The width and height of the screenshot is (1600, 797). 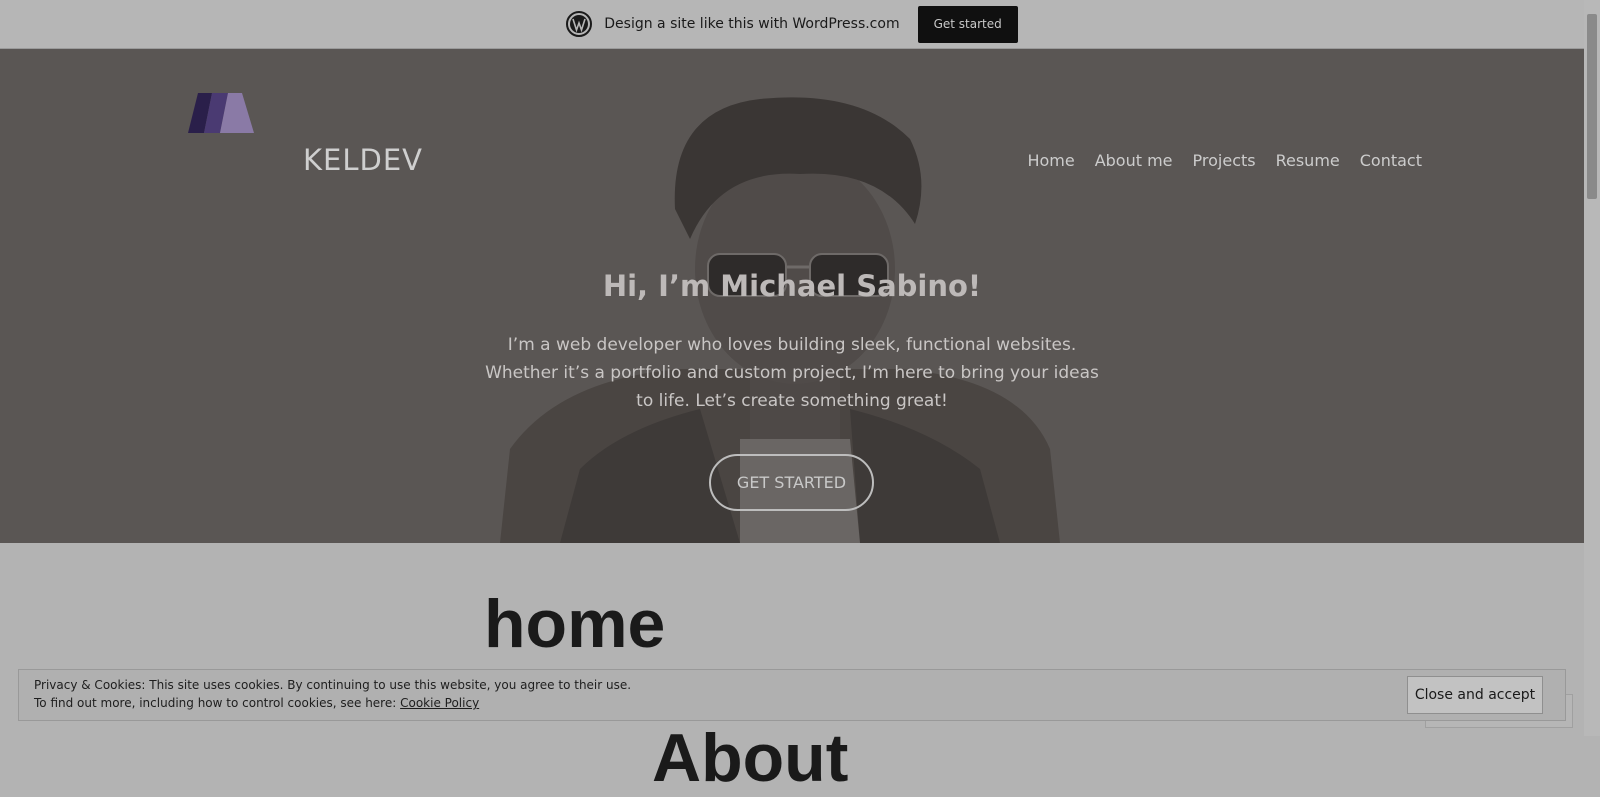 I want to click on section-heading: About, so click(x=750, y=758).